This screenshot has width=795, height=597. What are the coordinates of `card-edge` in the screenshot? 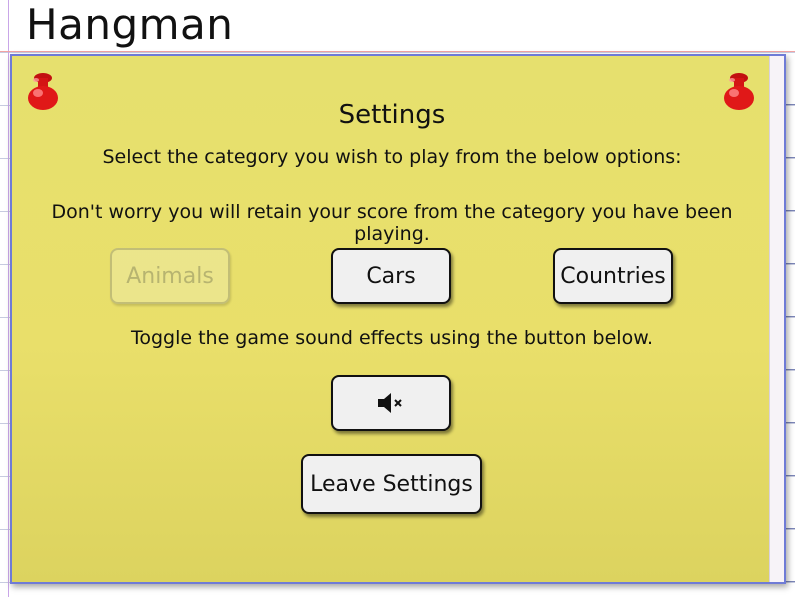 It's located at (776, 319).